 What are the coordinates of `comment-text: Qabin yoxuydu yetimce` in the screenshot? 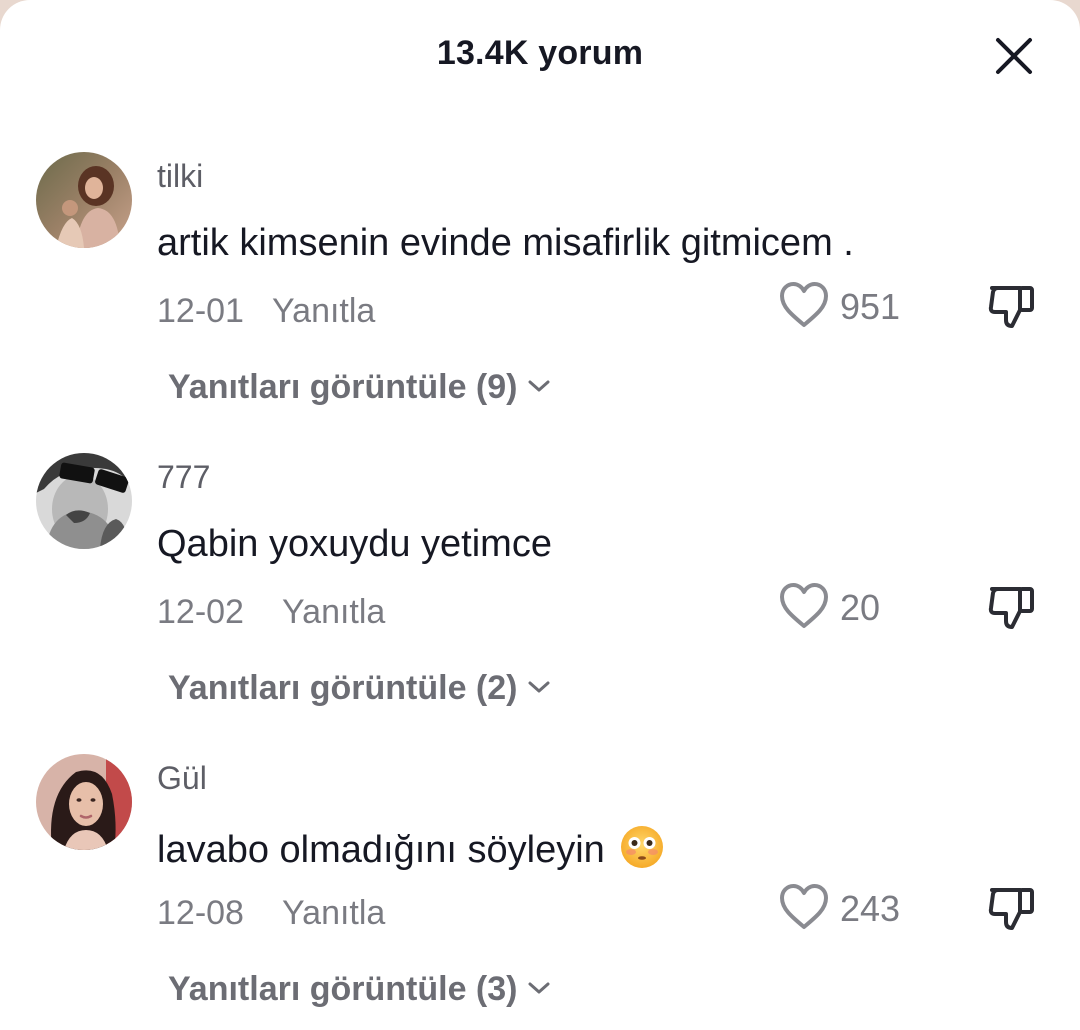 It's located at (354, 544).